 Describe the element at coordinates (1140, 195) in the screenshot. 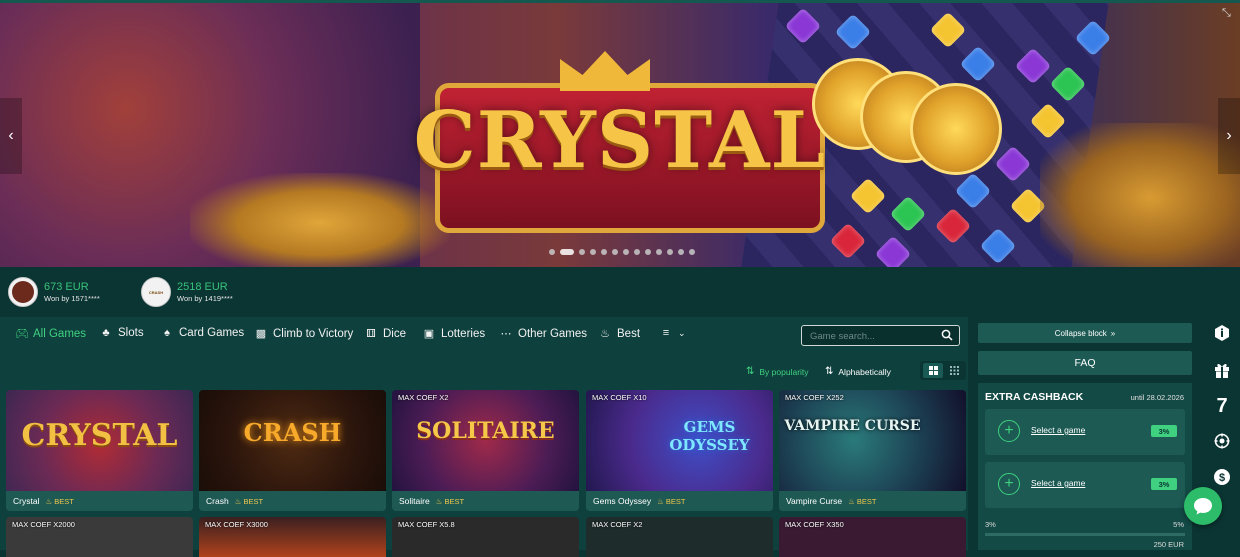

I see `banner-art-treasure` at that location.